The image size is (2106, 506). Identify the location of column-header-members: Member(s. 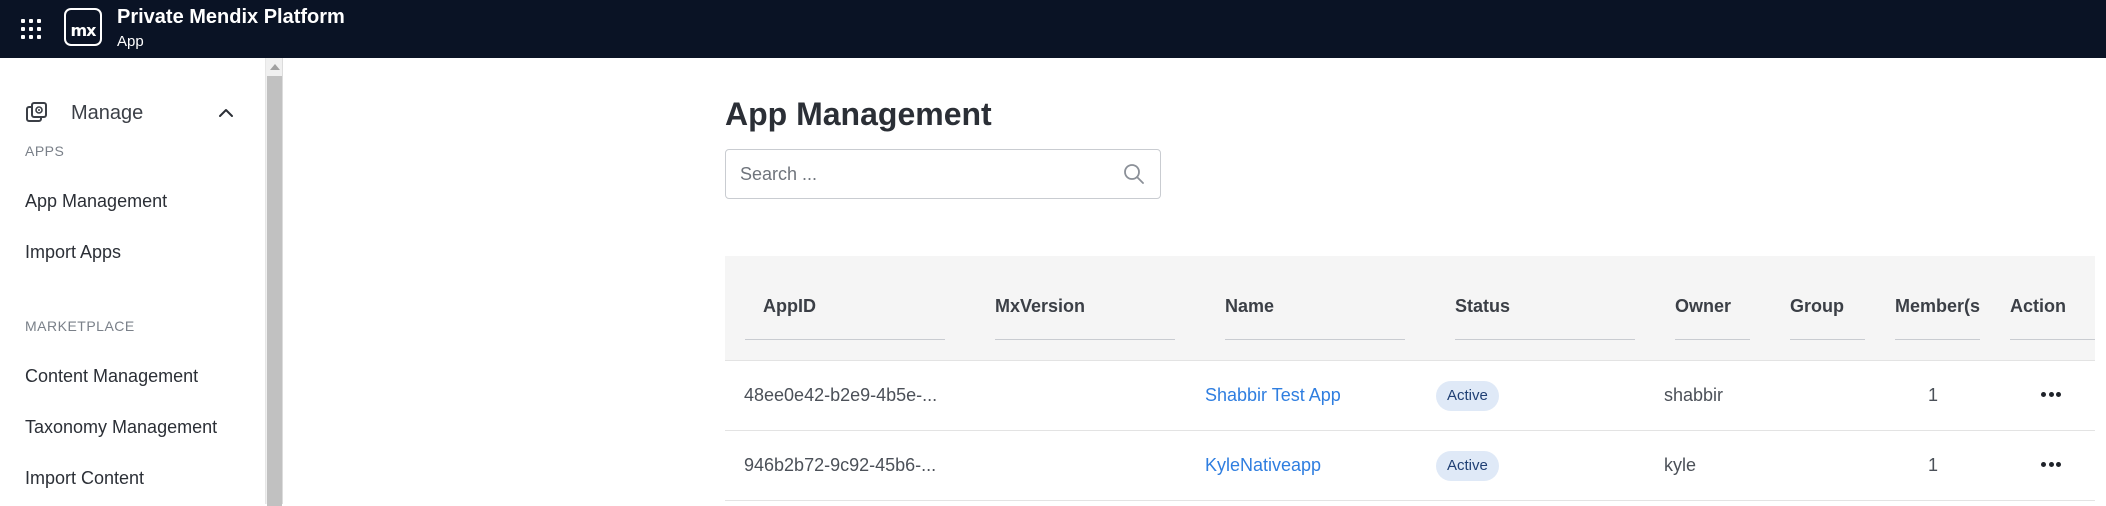
(1937, 306).